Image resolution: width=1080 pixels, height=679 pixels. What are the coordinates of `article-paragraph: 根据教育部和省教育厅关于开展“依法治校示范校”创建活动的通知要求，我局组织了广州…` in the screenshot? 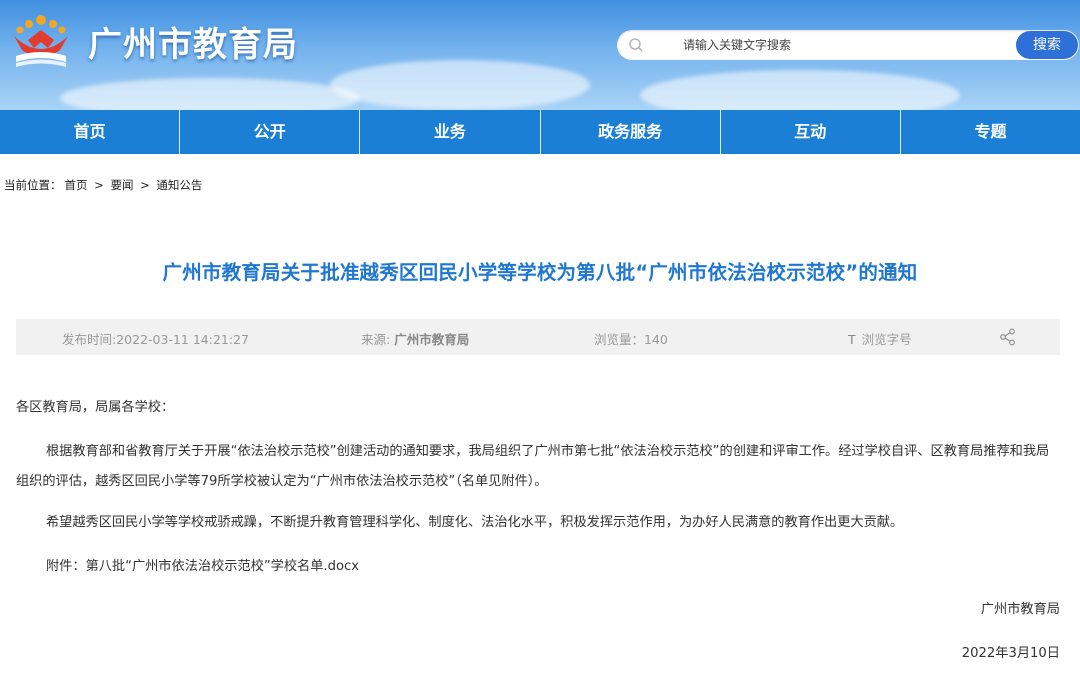 It's located at (533, 466).